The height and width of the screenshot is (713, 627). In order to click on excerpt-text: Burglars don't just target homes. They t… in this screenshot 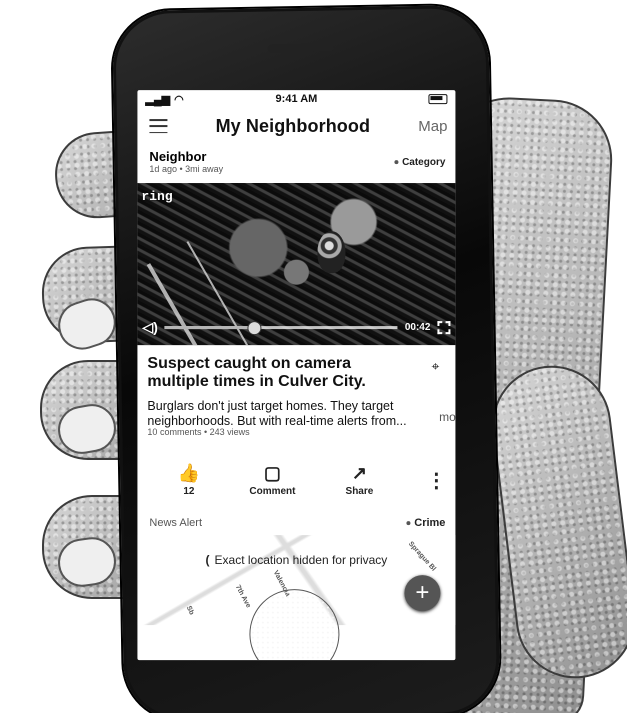, I will do `click(277, 414)`.